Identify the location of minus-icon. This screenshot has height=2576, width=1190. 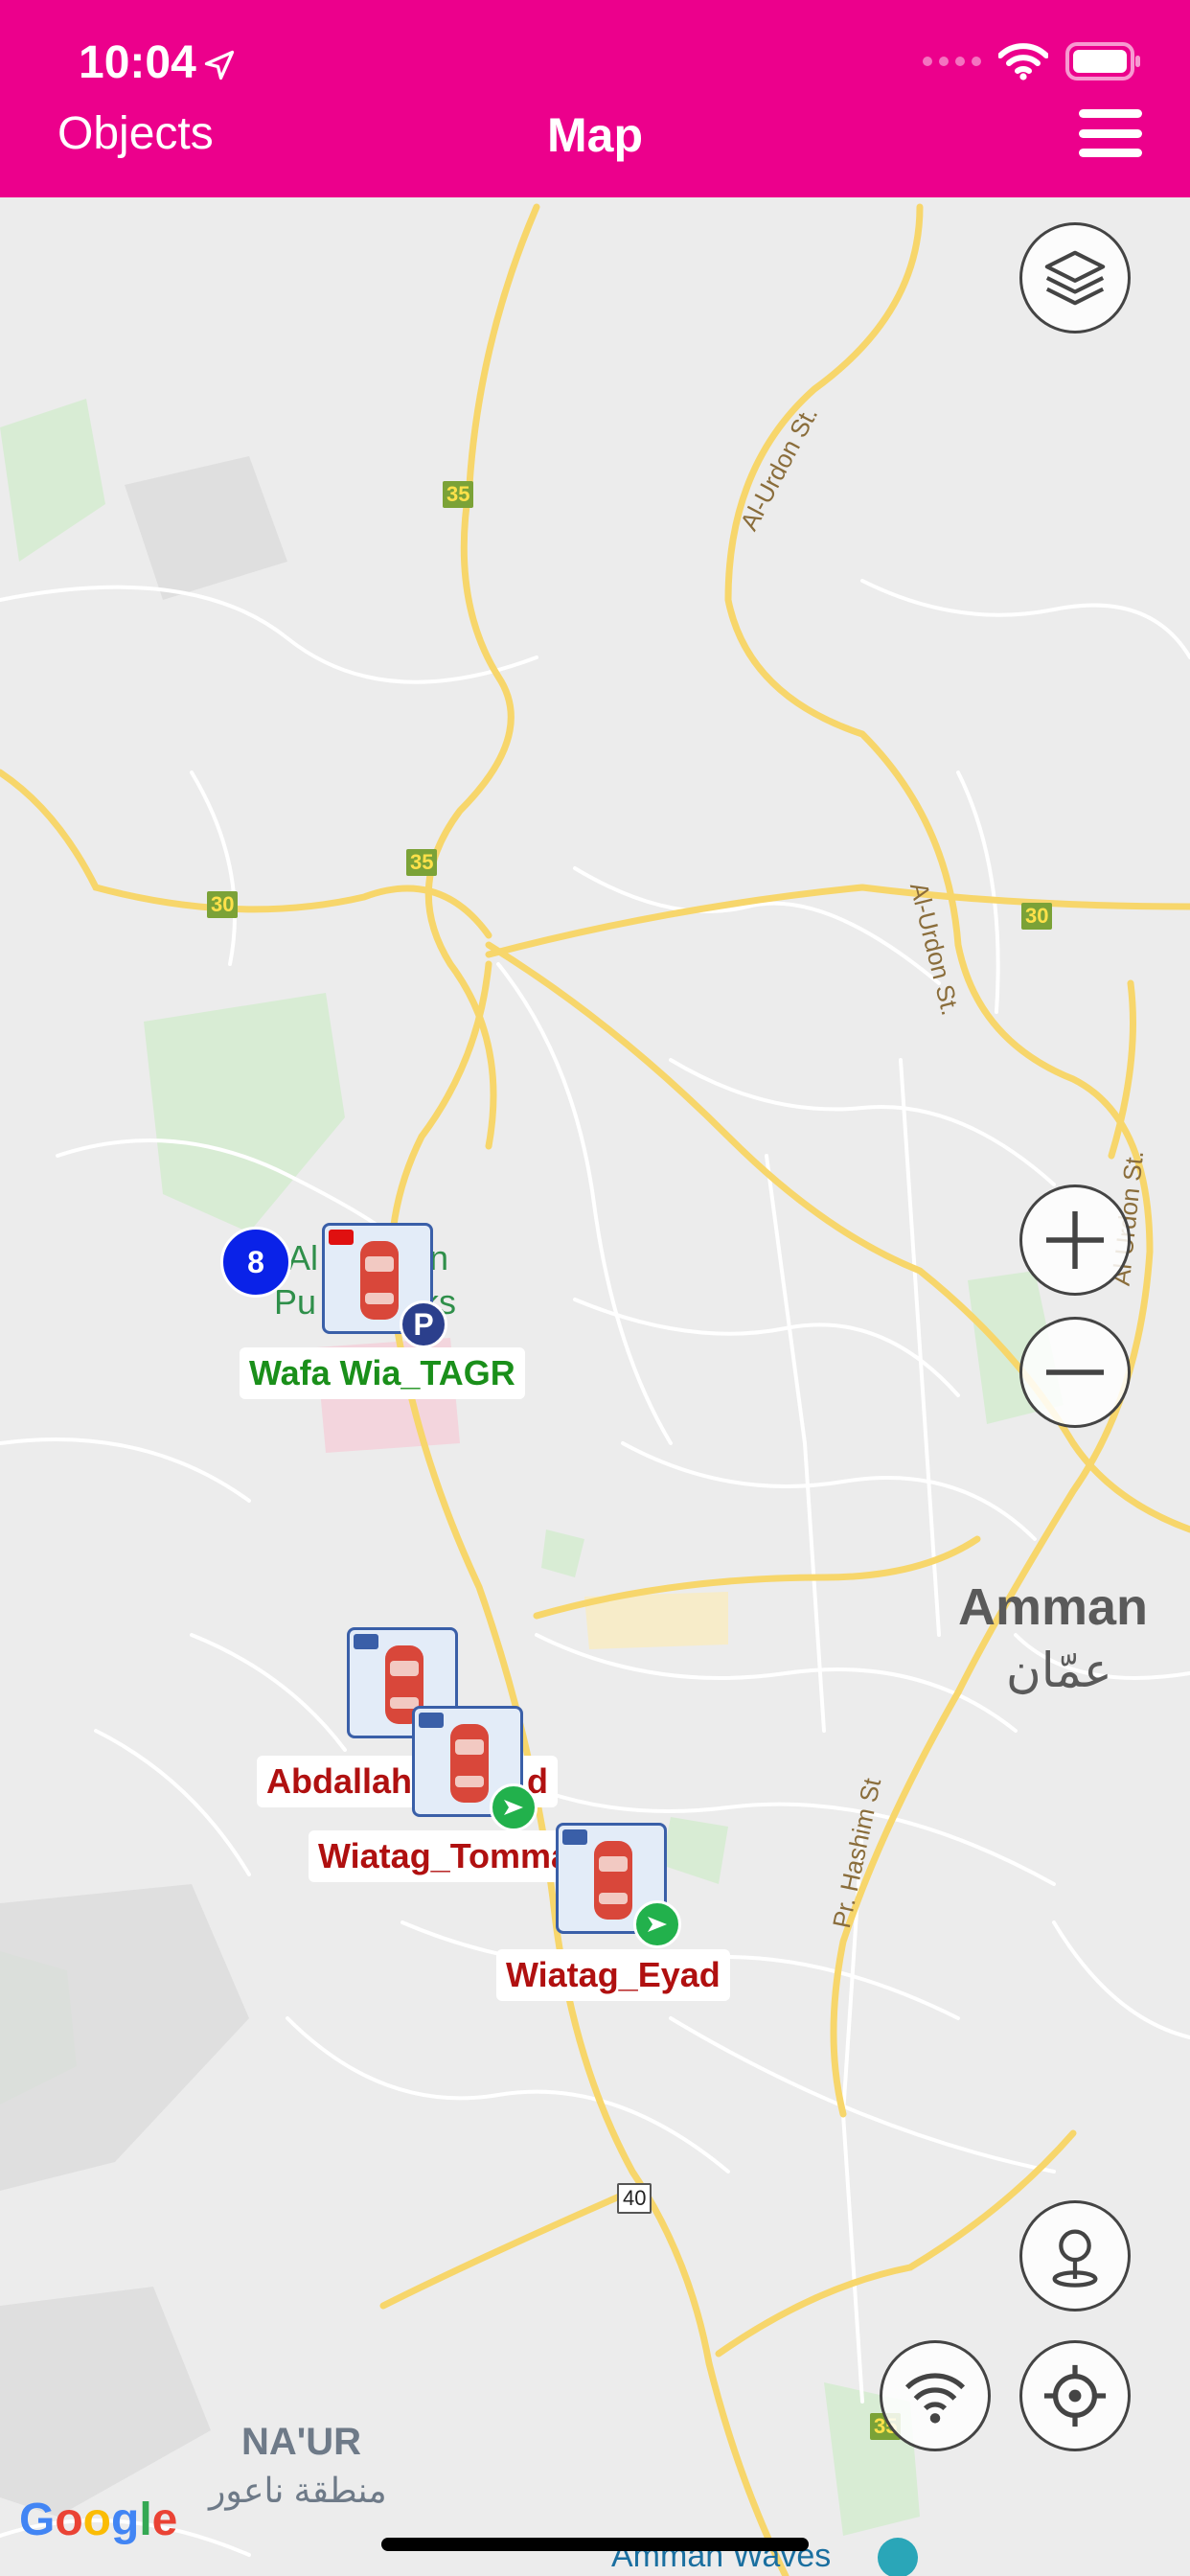
(1075, 1372).